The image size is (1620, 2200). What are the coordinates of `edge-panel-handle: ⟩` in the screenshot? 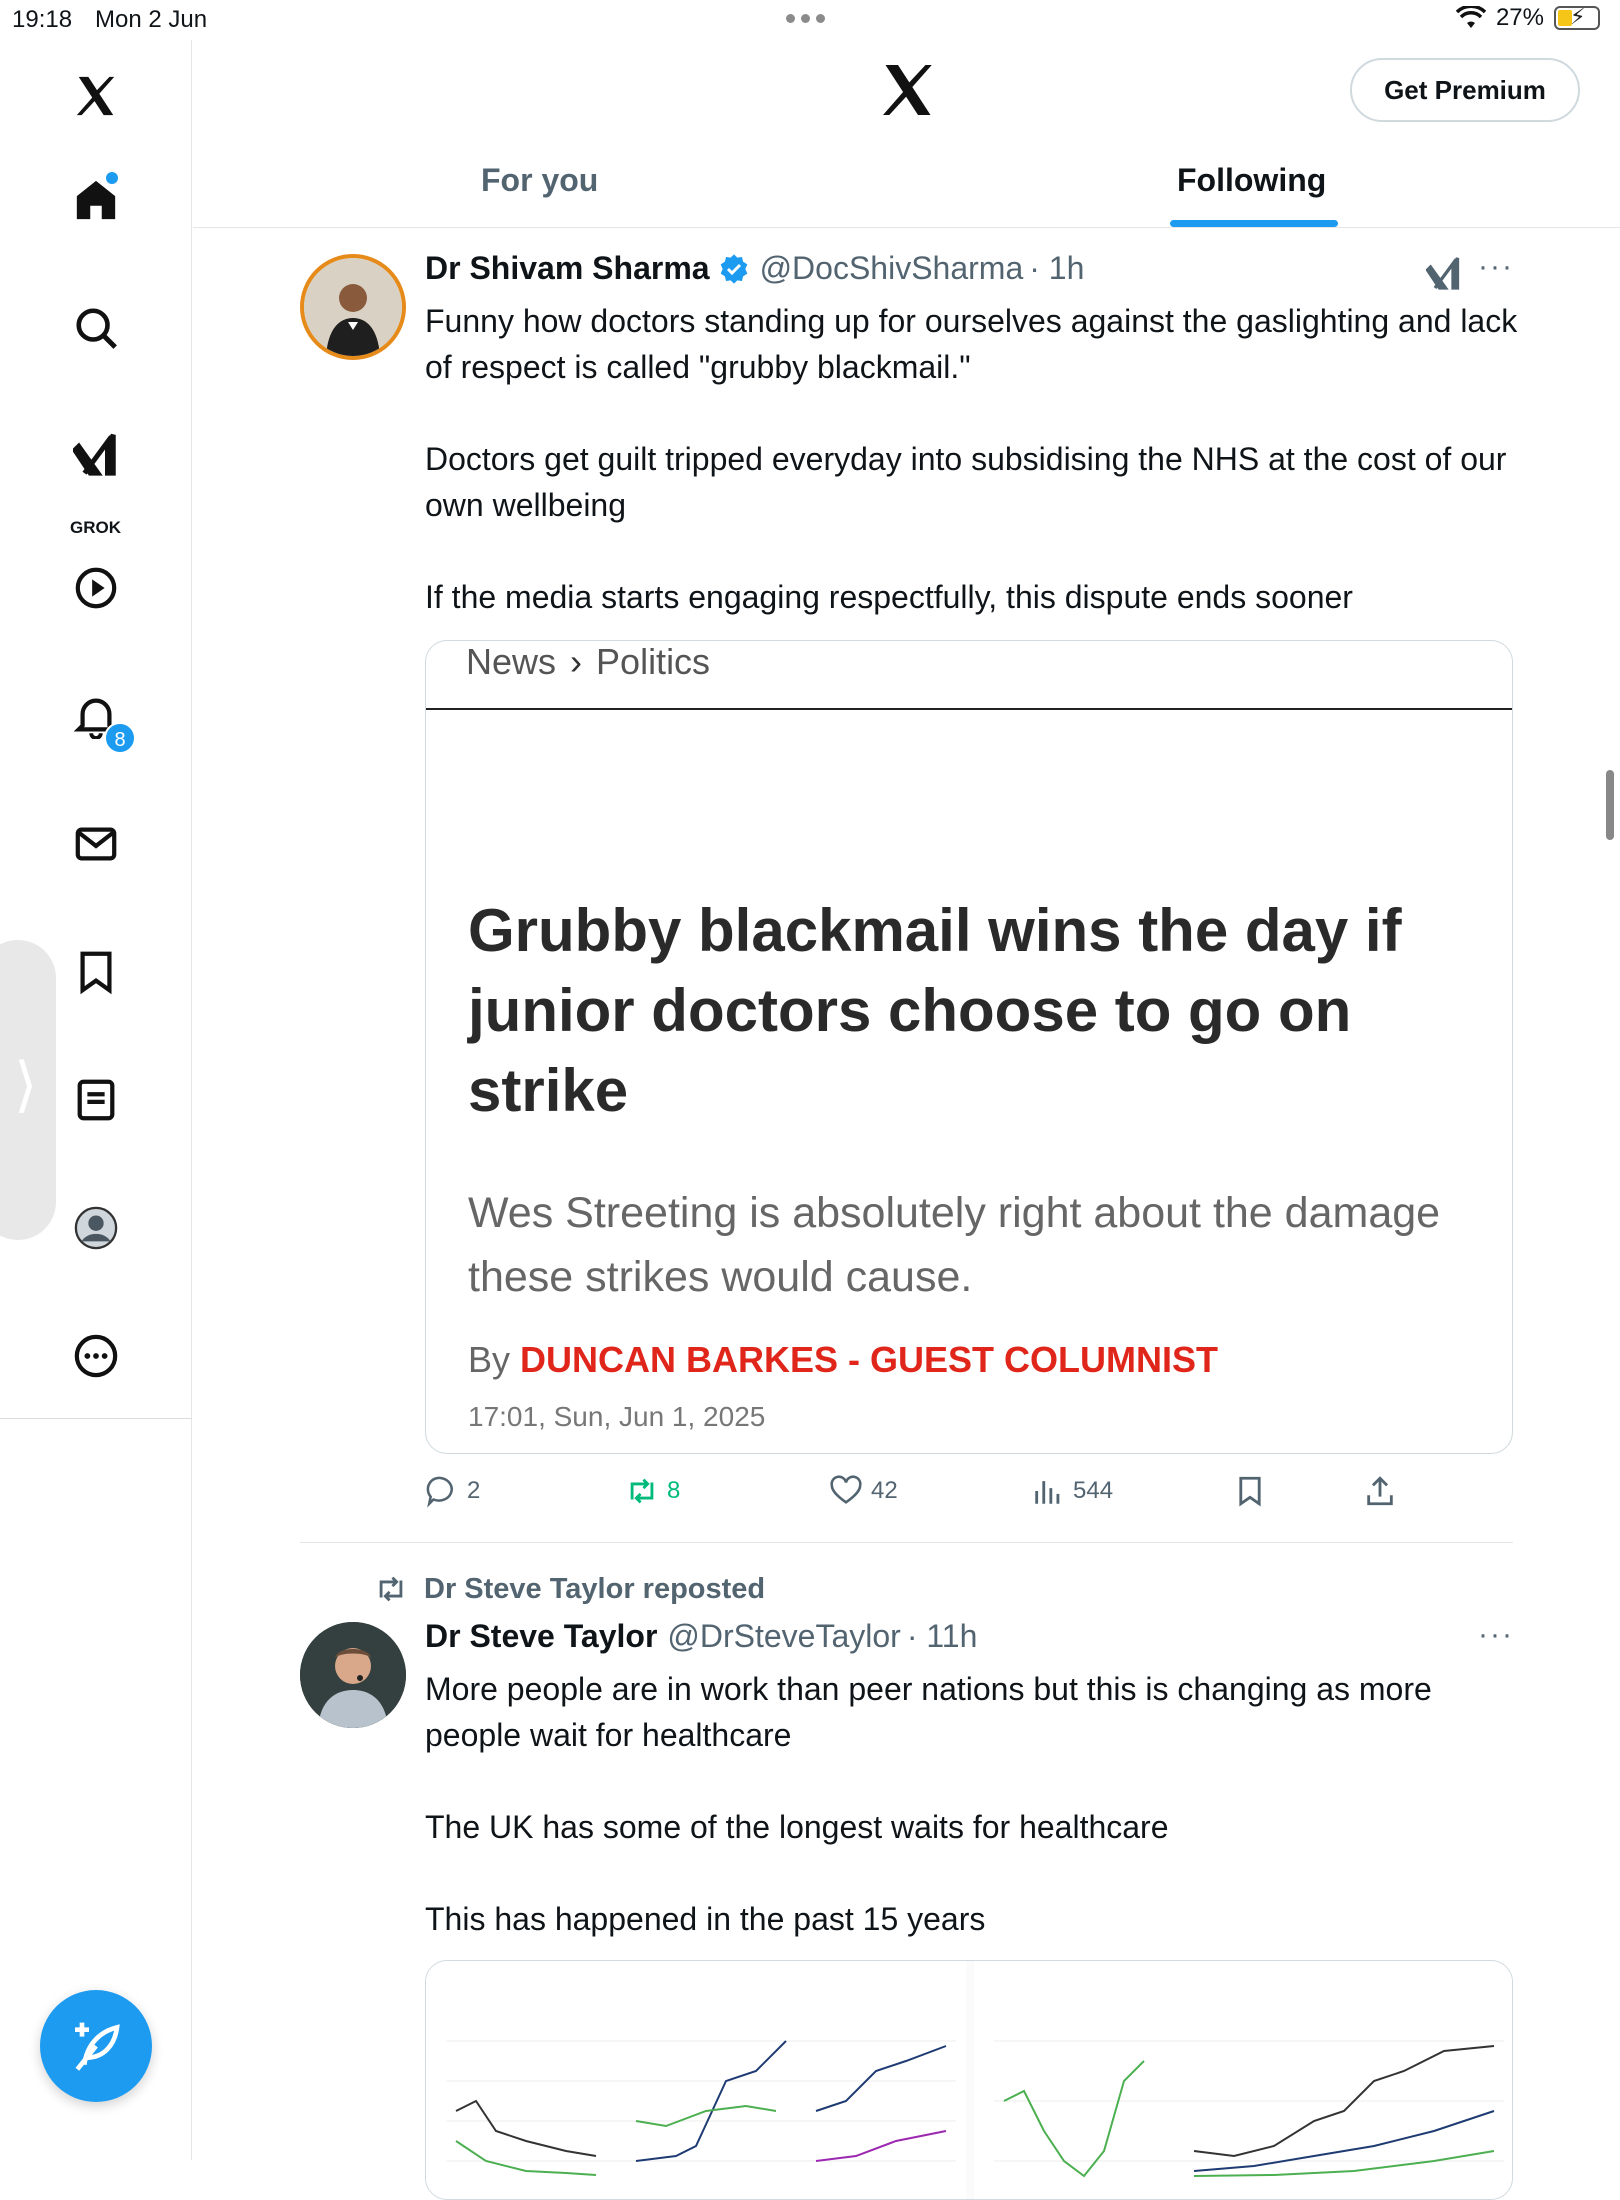 It's located at (28, 1090).